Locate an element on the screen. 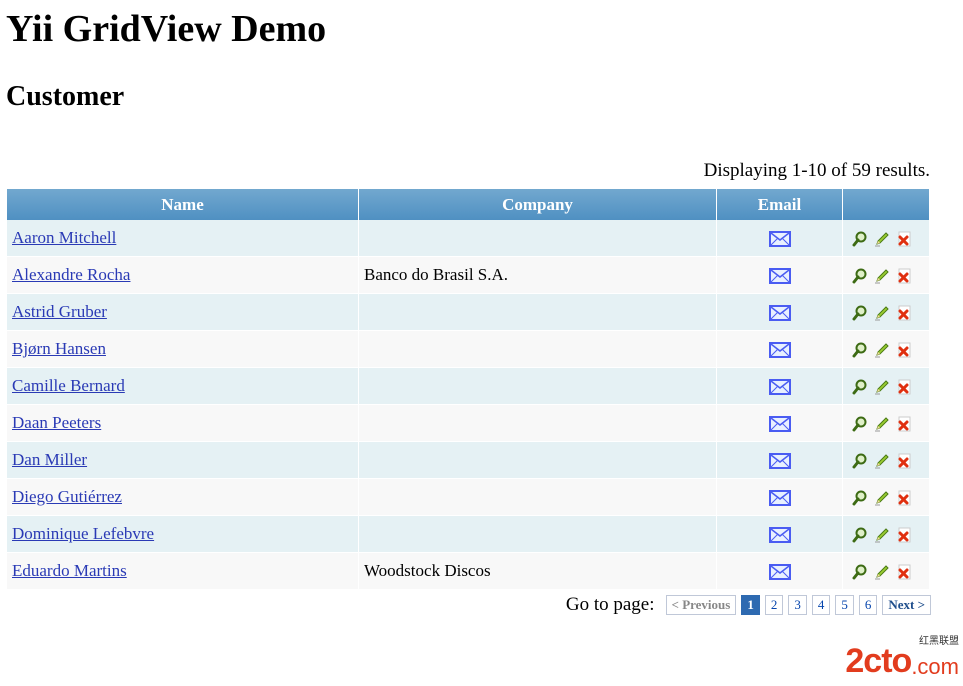 The image size is (963, 686). table-row: Camille Bernard is located at coordinates (468, 386).